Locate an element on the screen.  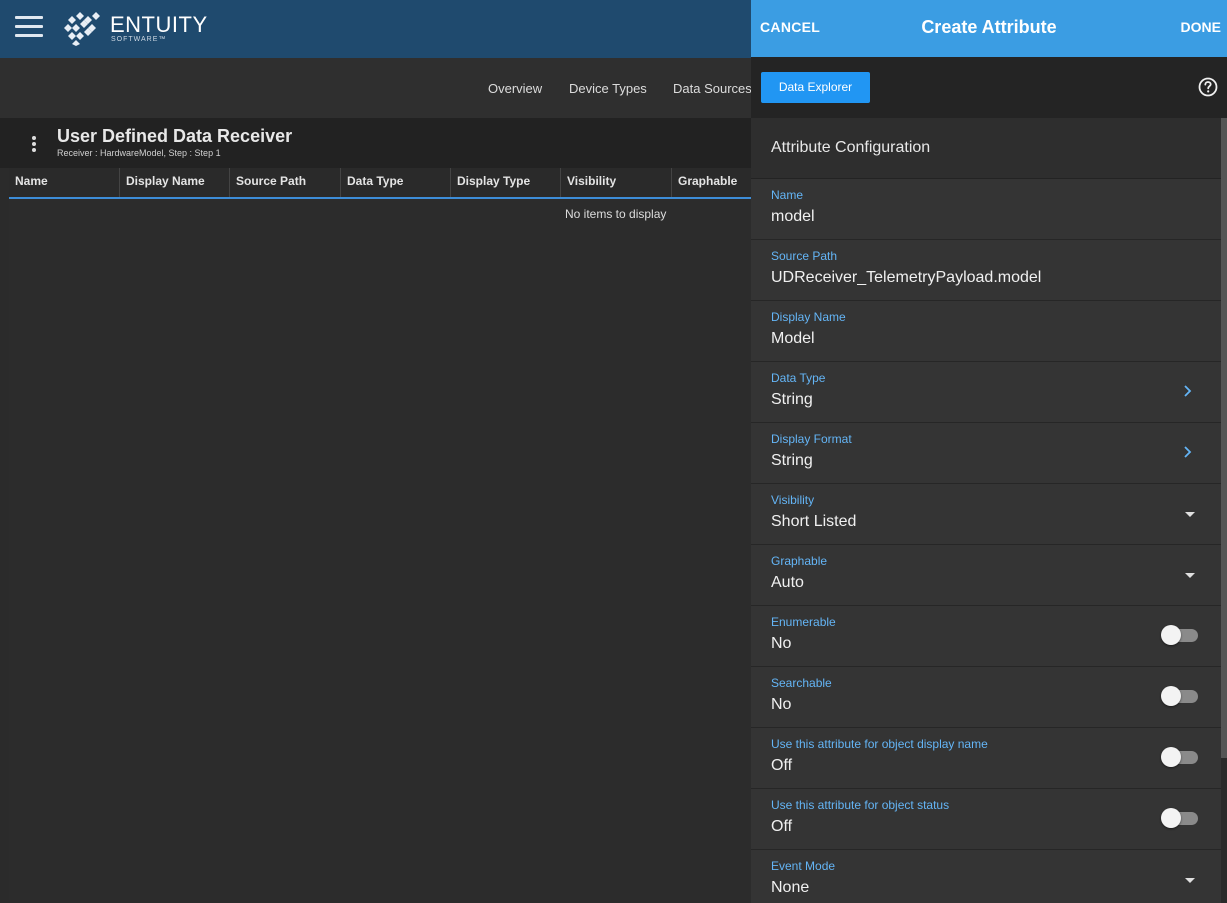
section-header: Attribute Configuration is located at coordinates (986, 148).